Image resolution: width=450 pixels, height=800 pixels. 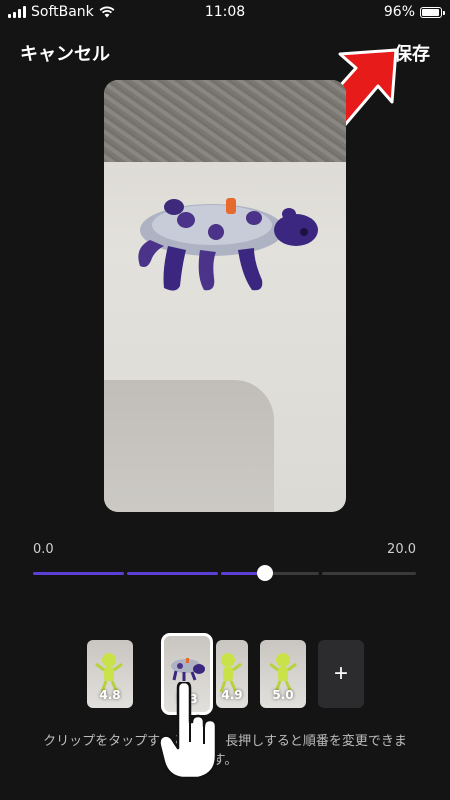 I want to click on timeline-end-label: 20.0, so click(x=401, y=549).